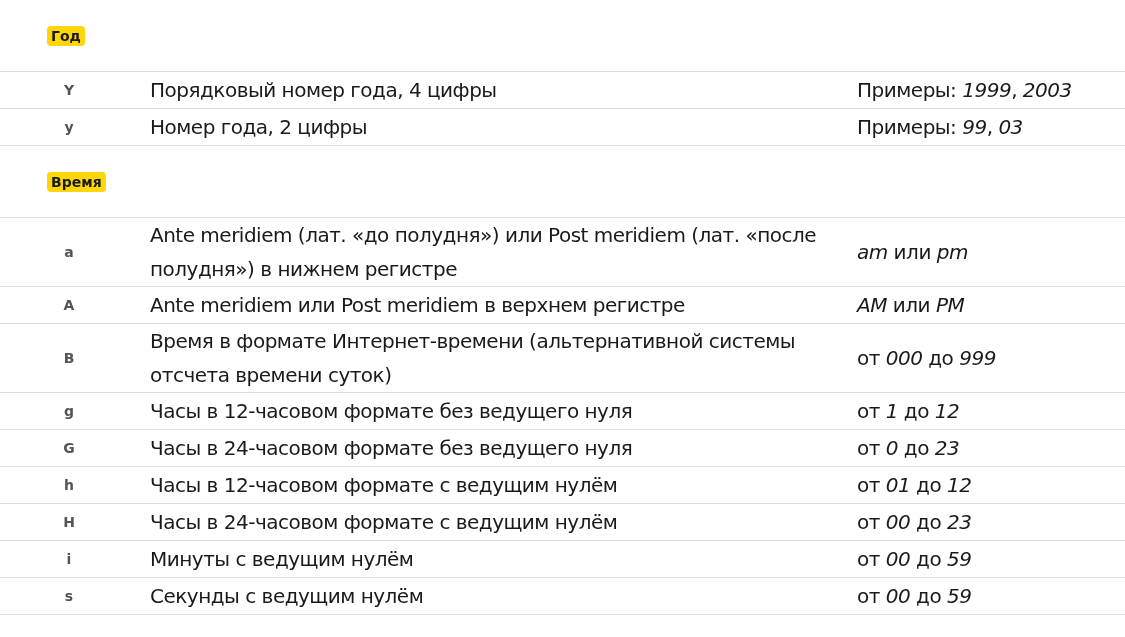 This screenshot has height=637, width=1125. What do you see at coordinates (392, 411) in the screenshot?
I see `format-description: Часы в 12-часовом формате без ведущего нуля` at bounding box center [392, 411].